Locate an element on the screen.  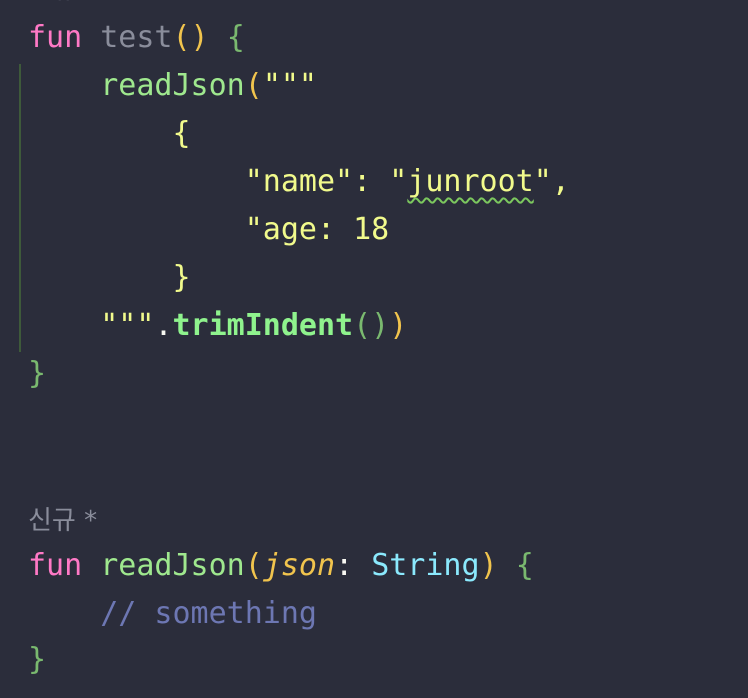
param-colon: : is located at coordinates (353, 565).